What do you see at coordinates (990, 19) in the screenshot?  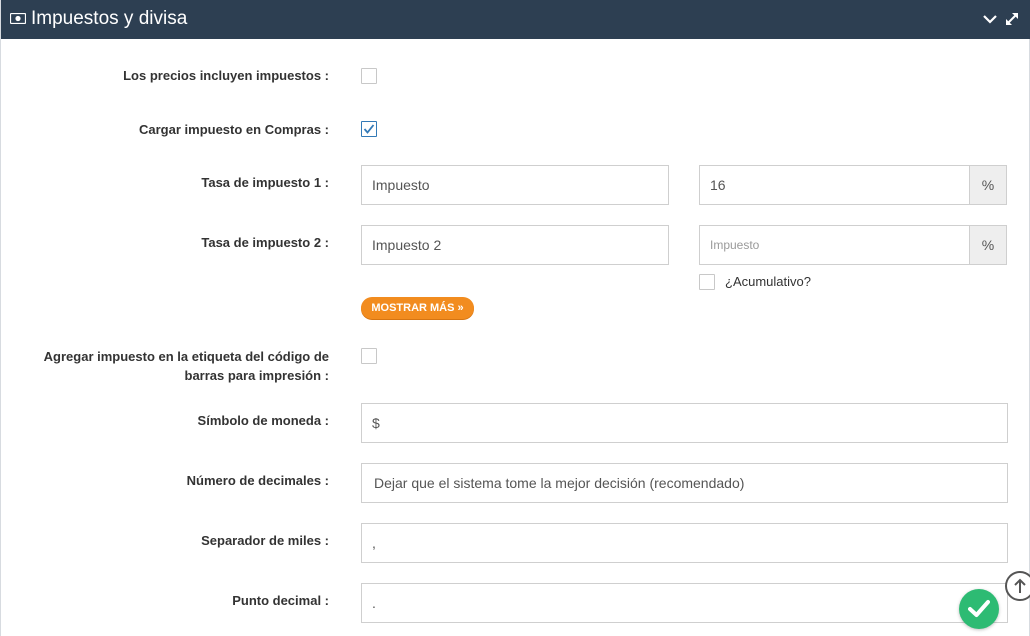 I see `chevron-down-icon` at bounding box center [990, 19].